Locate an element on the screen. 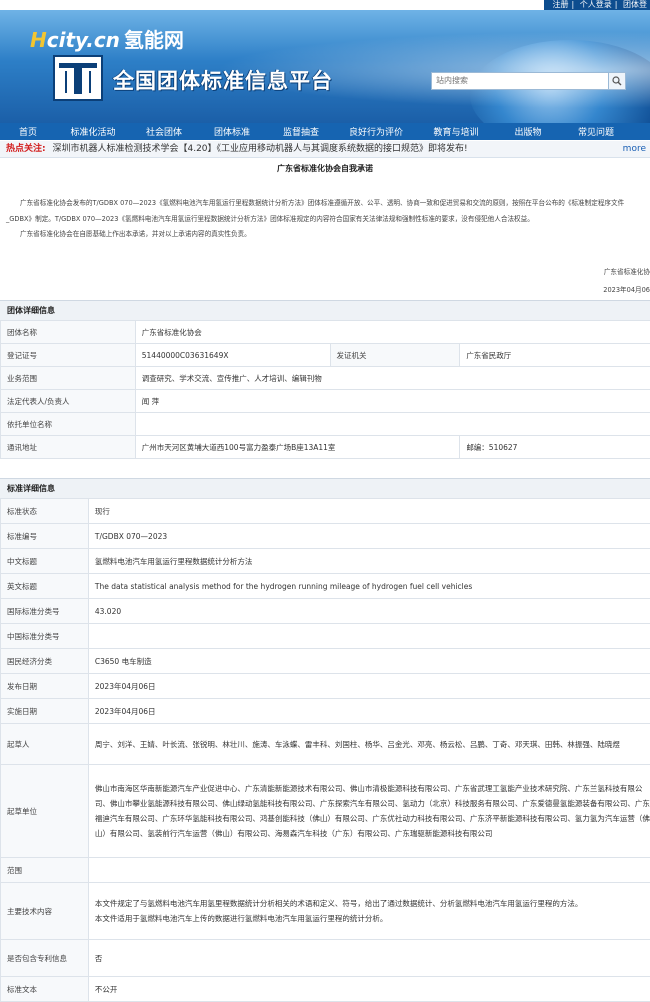 This screenshot has height=1002, width=650. unit-label: 依托单位名称 is located at coordinates (68, 424).